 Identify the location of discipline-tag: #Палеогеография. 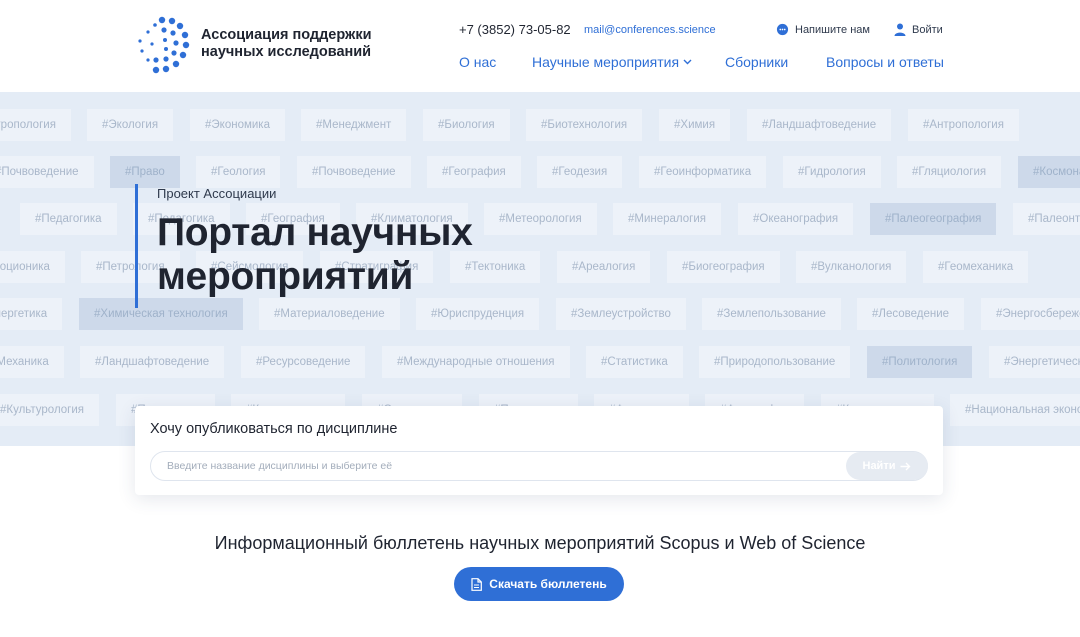
(933, 219).